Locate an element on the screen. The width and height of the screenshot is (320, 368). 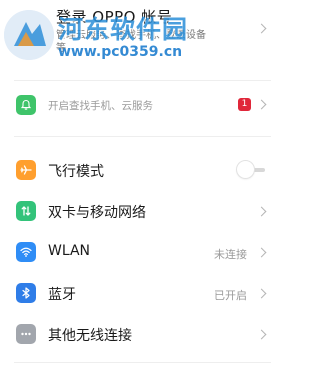
watermark-url: www.pc0359.cn is located at coordinates (120, 52).